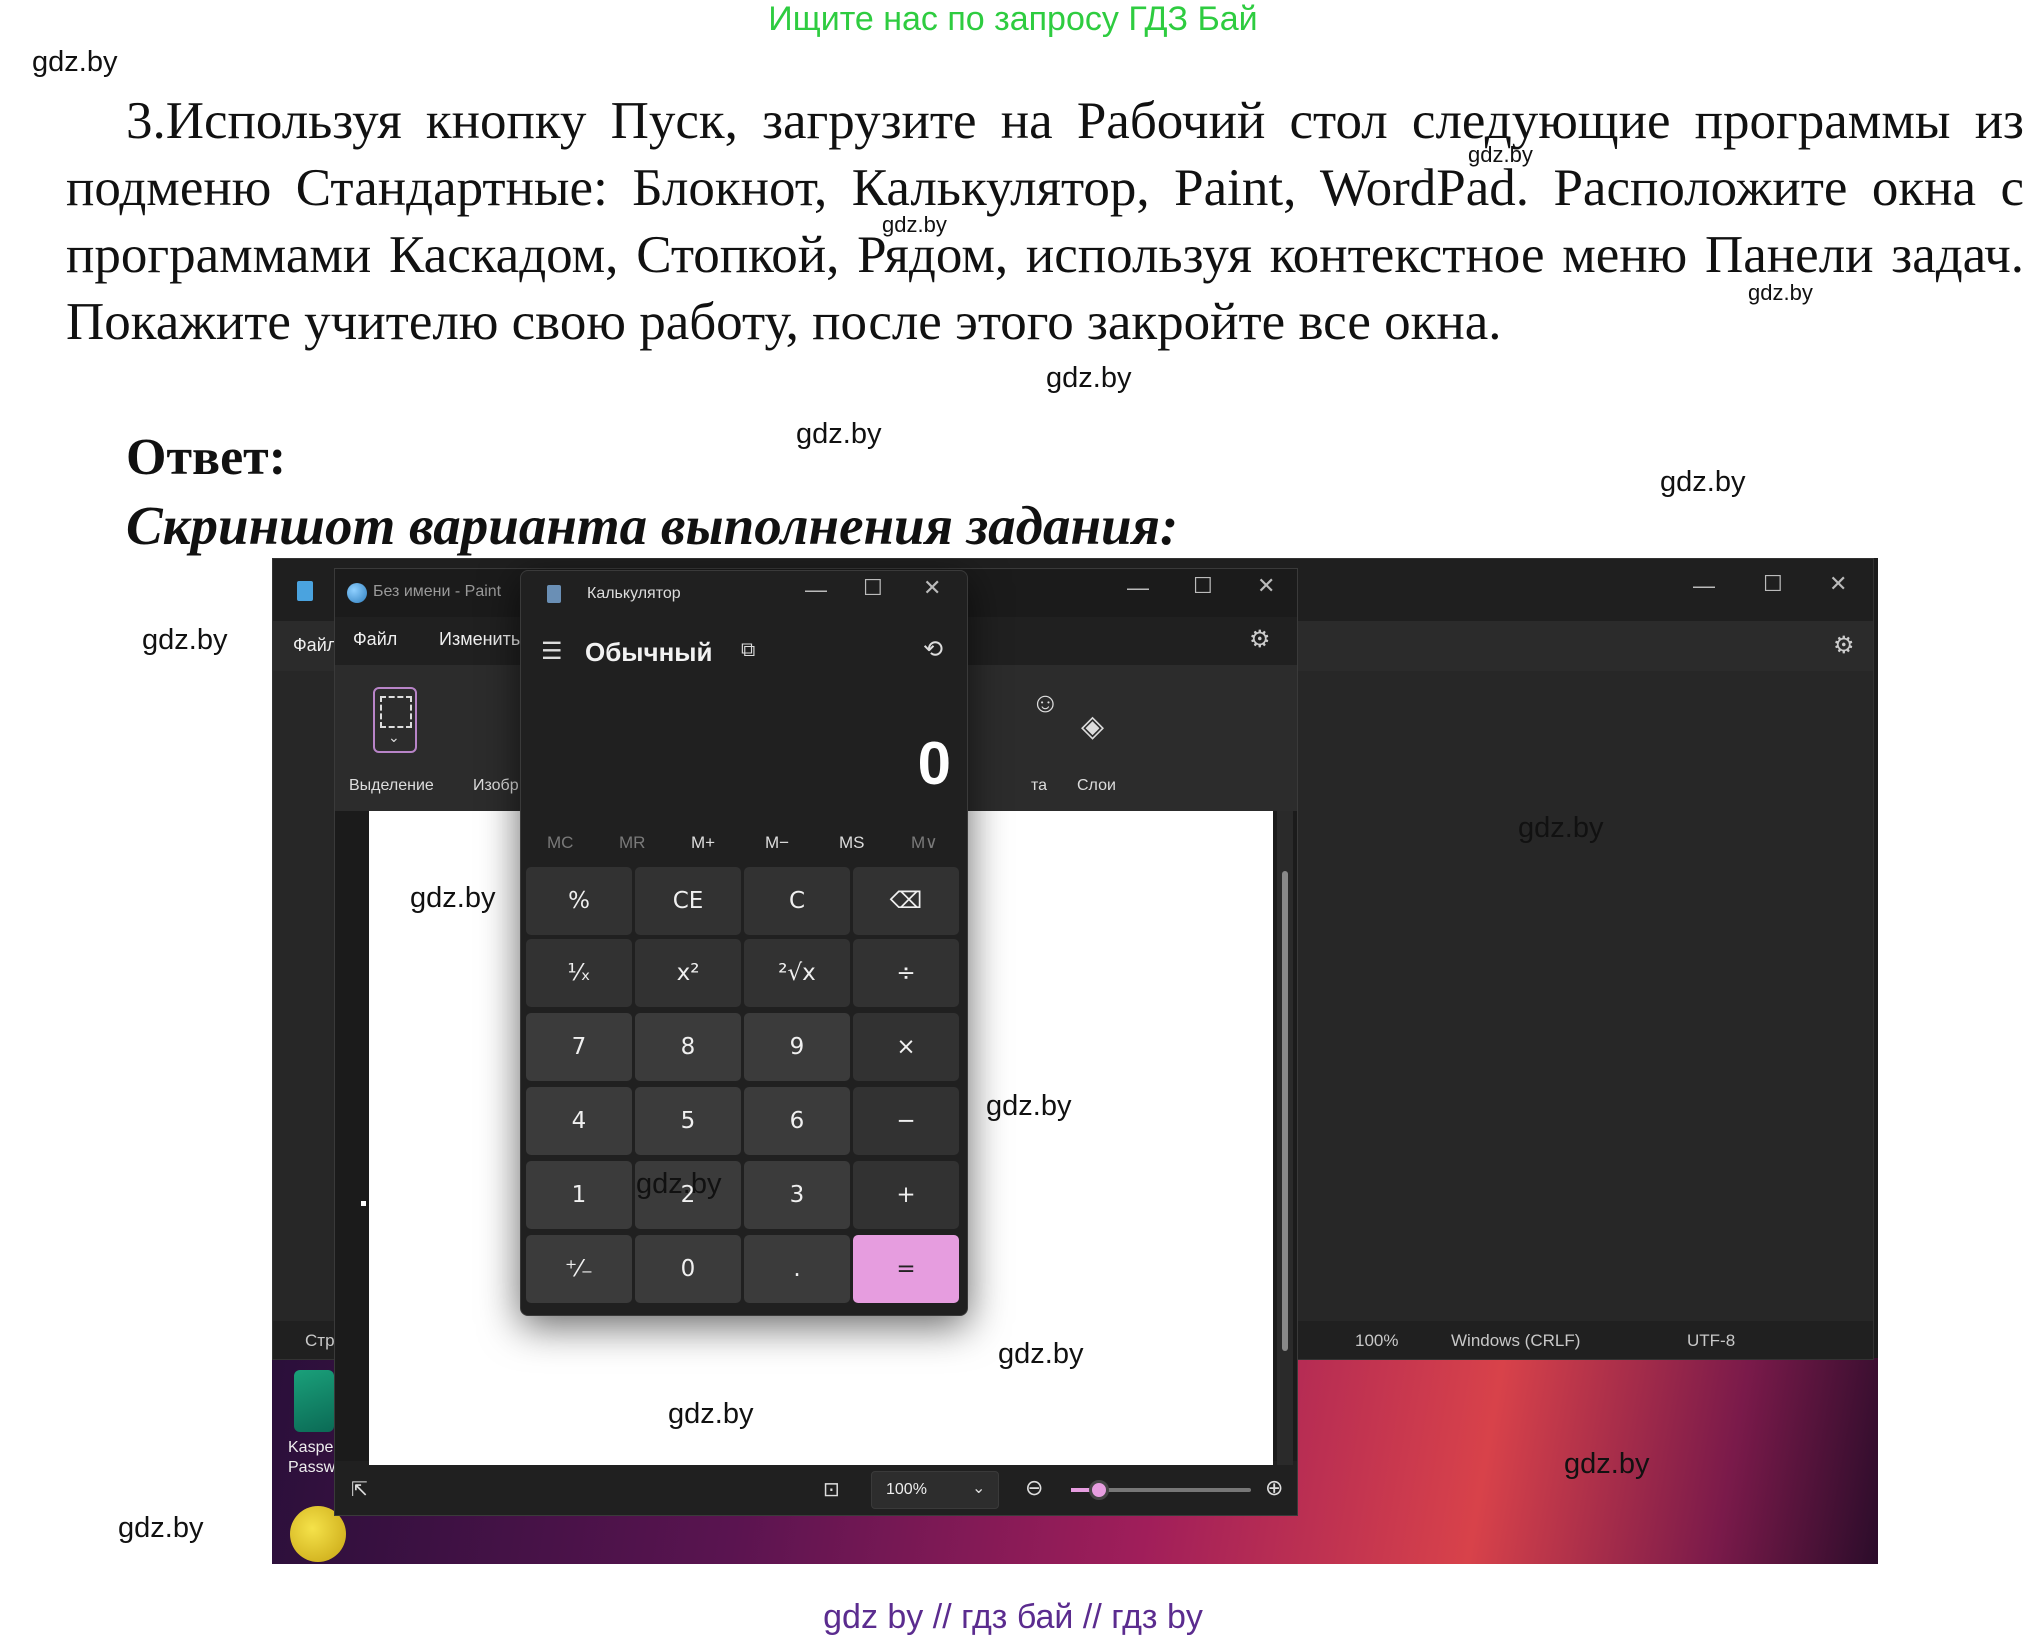 The image size is (2026, 1638). I want to click on digit-9-button: 9, so click(797, 1047).